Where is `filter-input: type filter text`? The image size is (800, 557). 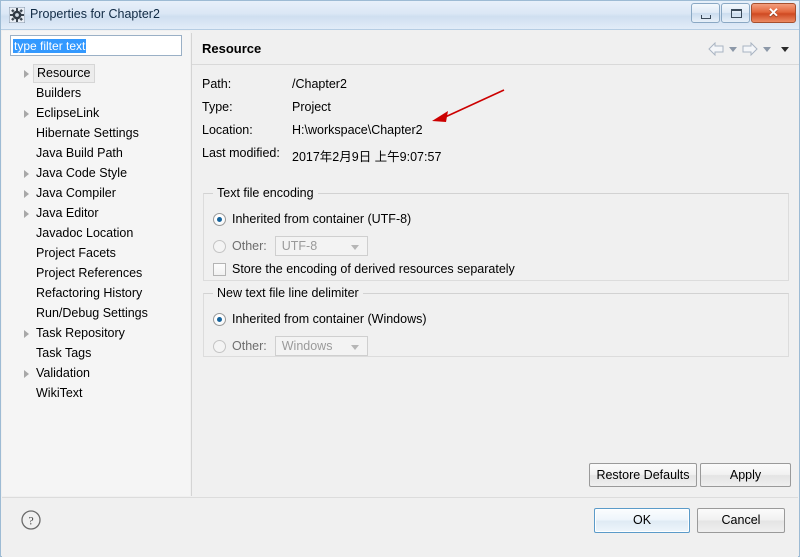
filter-input: type filter text is located at coordinates (96, 45).